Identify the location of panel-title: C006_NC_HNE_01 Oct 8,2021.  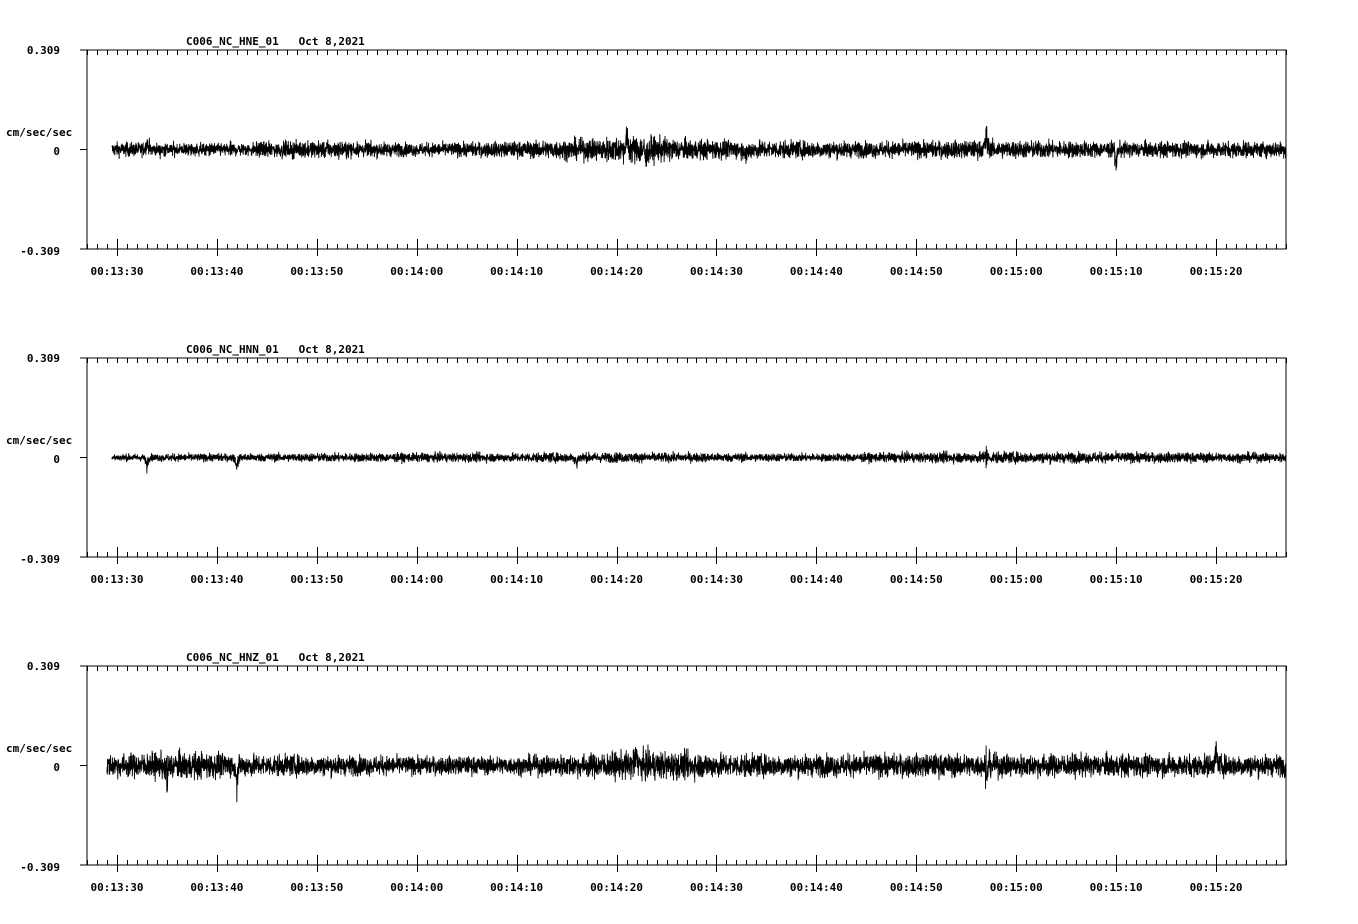
(275, 41).